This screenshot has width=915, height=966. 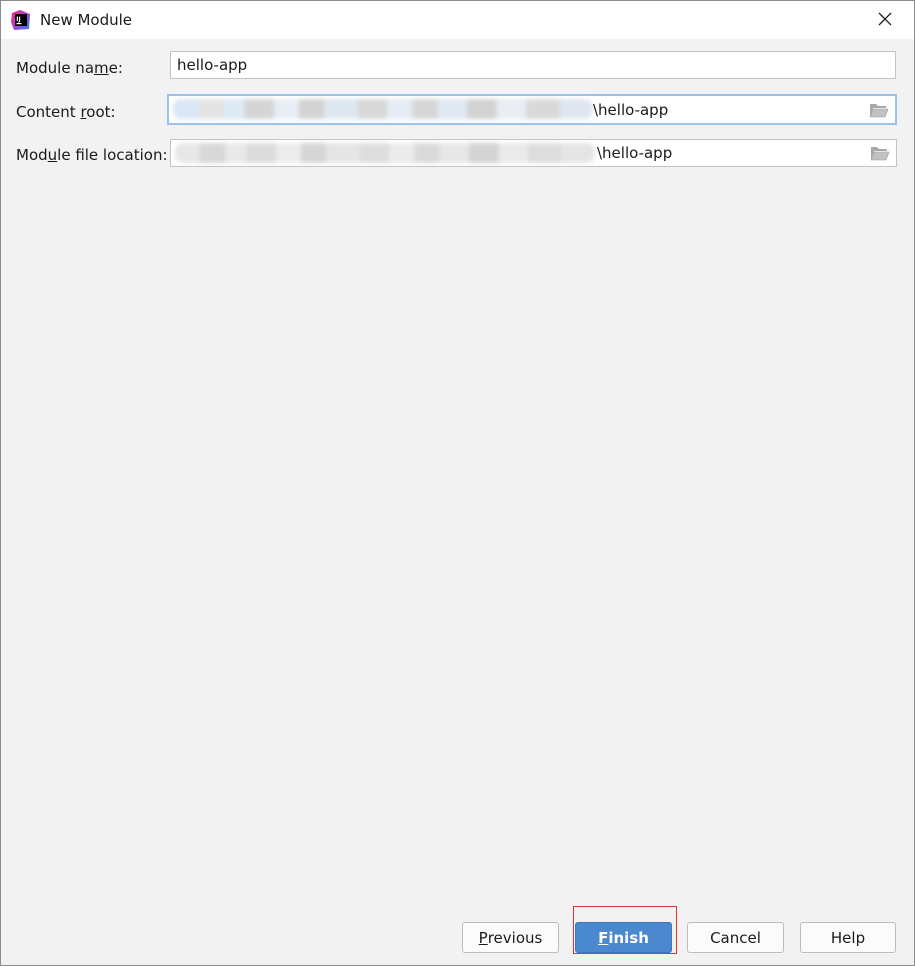 What do you see at coordinates (457, 20) in the screenshot?
I see `title-bar: IJ New Module` at bounding box center [457, 20].